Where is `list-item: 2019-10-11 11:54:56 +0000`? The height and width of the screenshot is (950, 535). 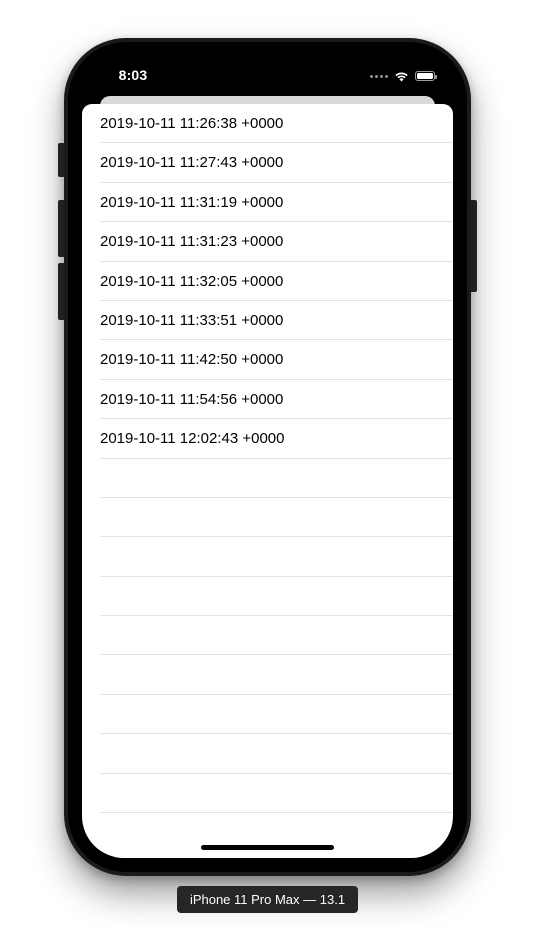
list-item: 2019-10-11 11:54:56 +0000 is located at coordinates (267, 400).